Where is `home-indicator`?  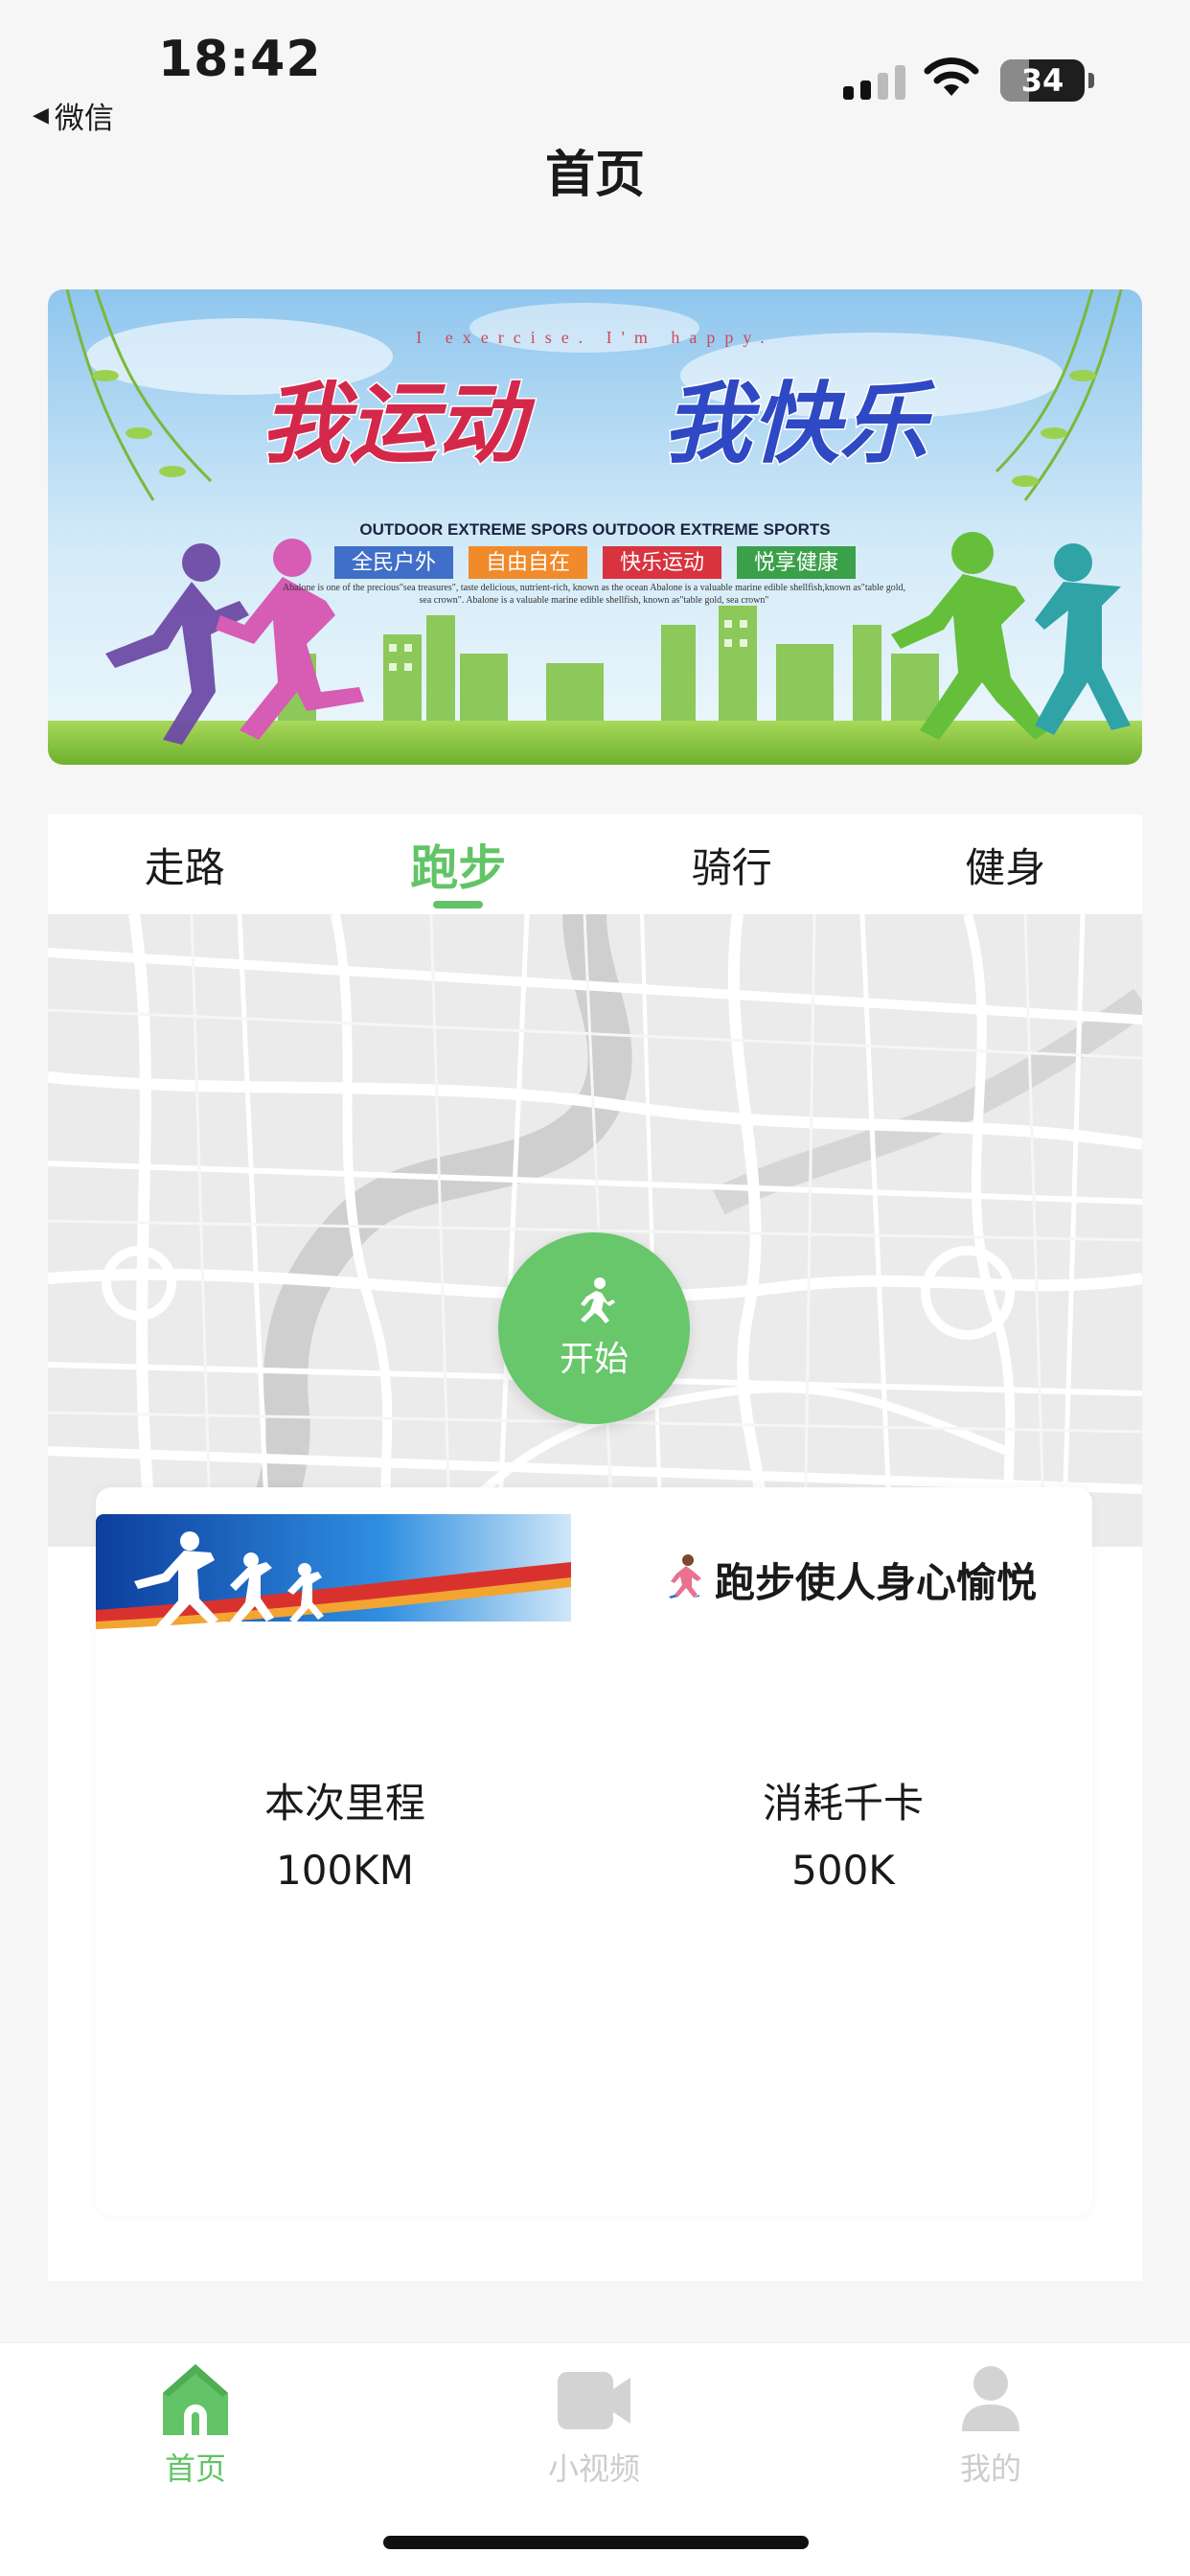 home-indicator is located at coordinates (596, 2542).